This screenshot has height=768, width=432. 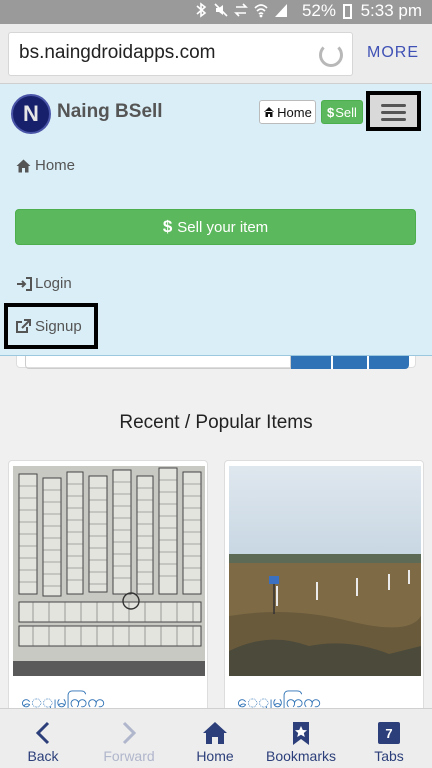 I want to click on menu-item-login: Login, so click(x=44, y=283).